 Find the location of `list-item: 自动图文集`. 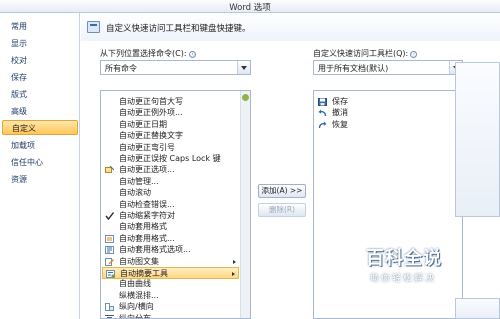

list-item: 自动图文集 is located at coordinates (170, 262).